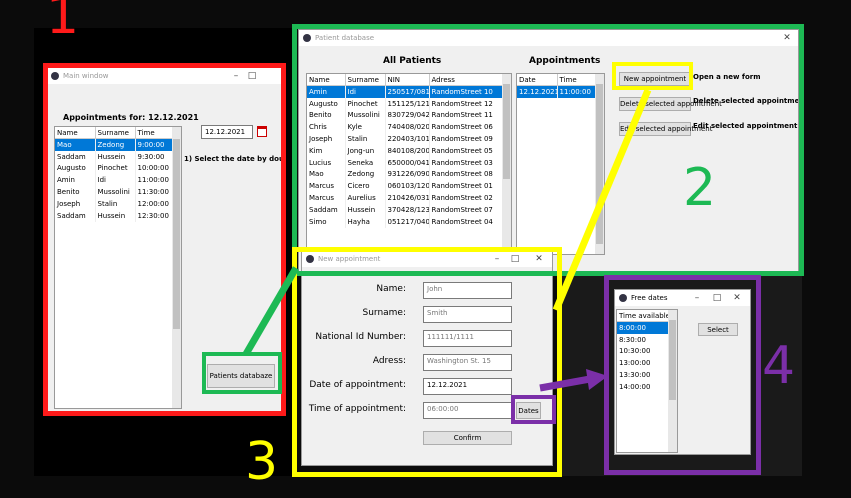 This screenshot has height=498, width=851. I want to click on callout-number-4: 4, so click(779, 366).